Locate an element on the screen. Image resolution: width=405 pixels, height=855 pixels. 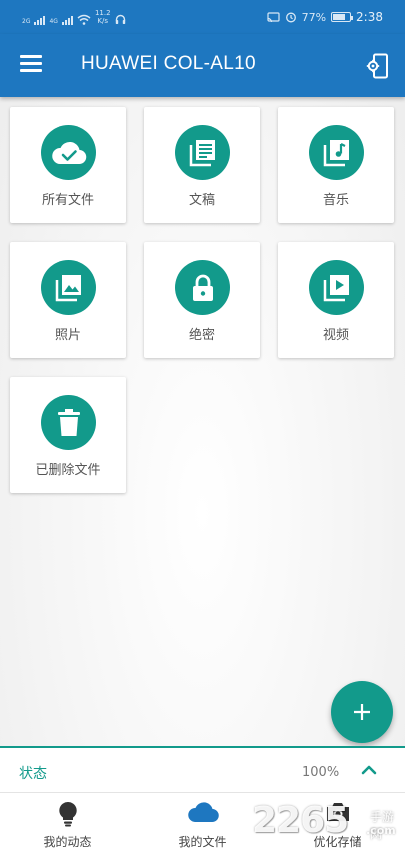
clock: 2:38 is located at coordinates (369, 17).